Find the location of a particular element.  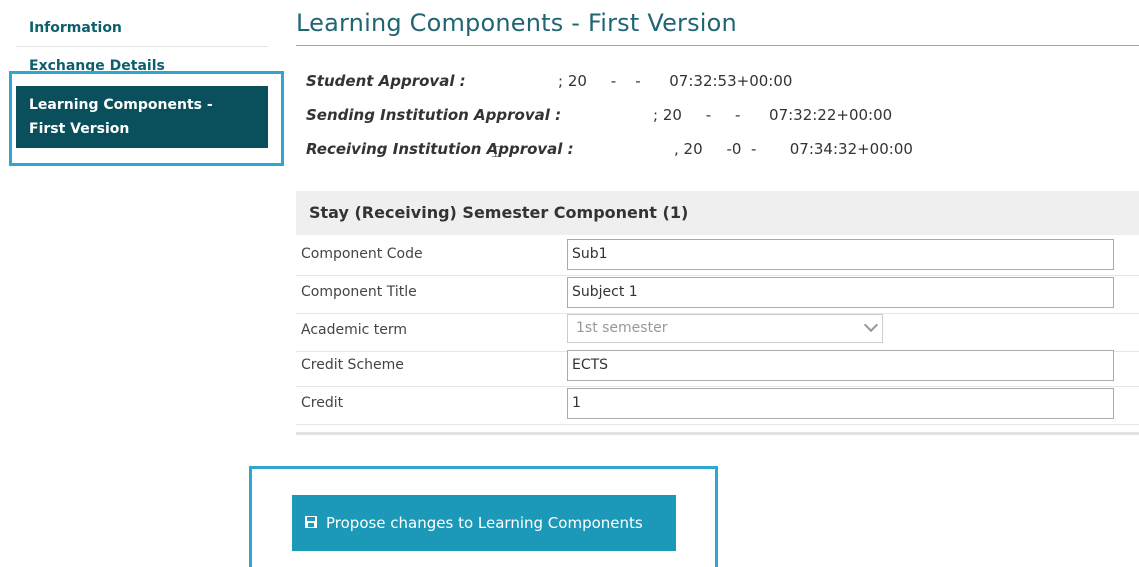

field-row-academic-term: Academic term 1st semester is located at coordinates (717, 333).